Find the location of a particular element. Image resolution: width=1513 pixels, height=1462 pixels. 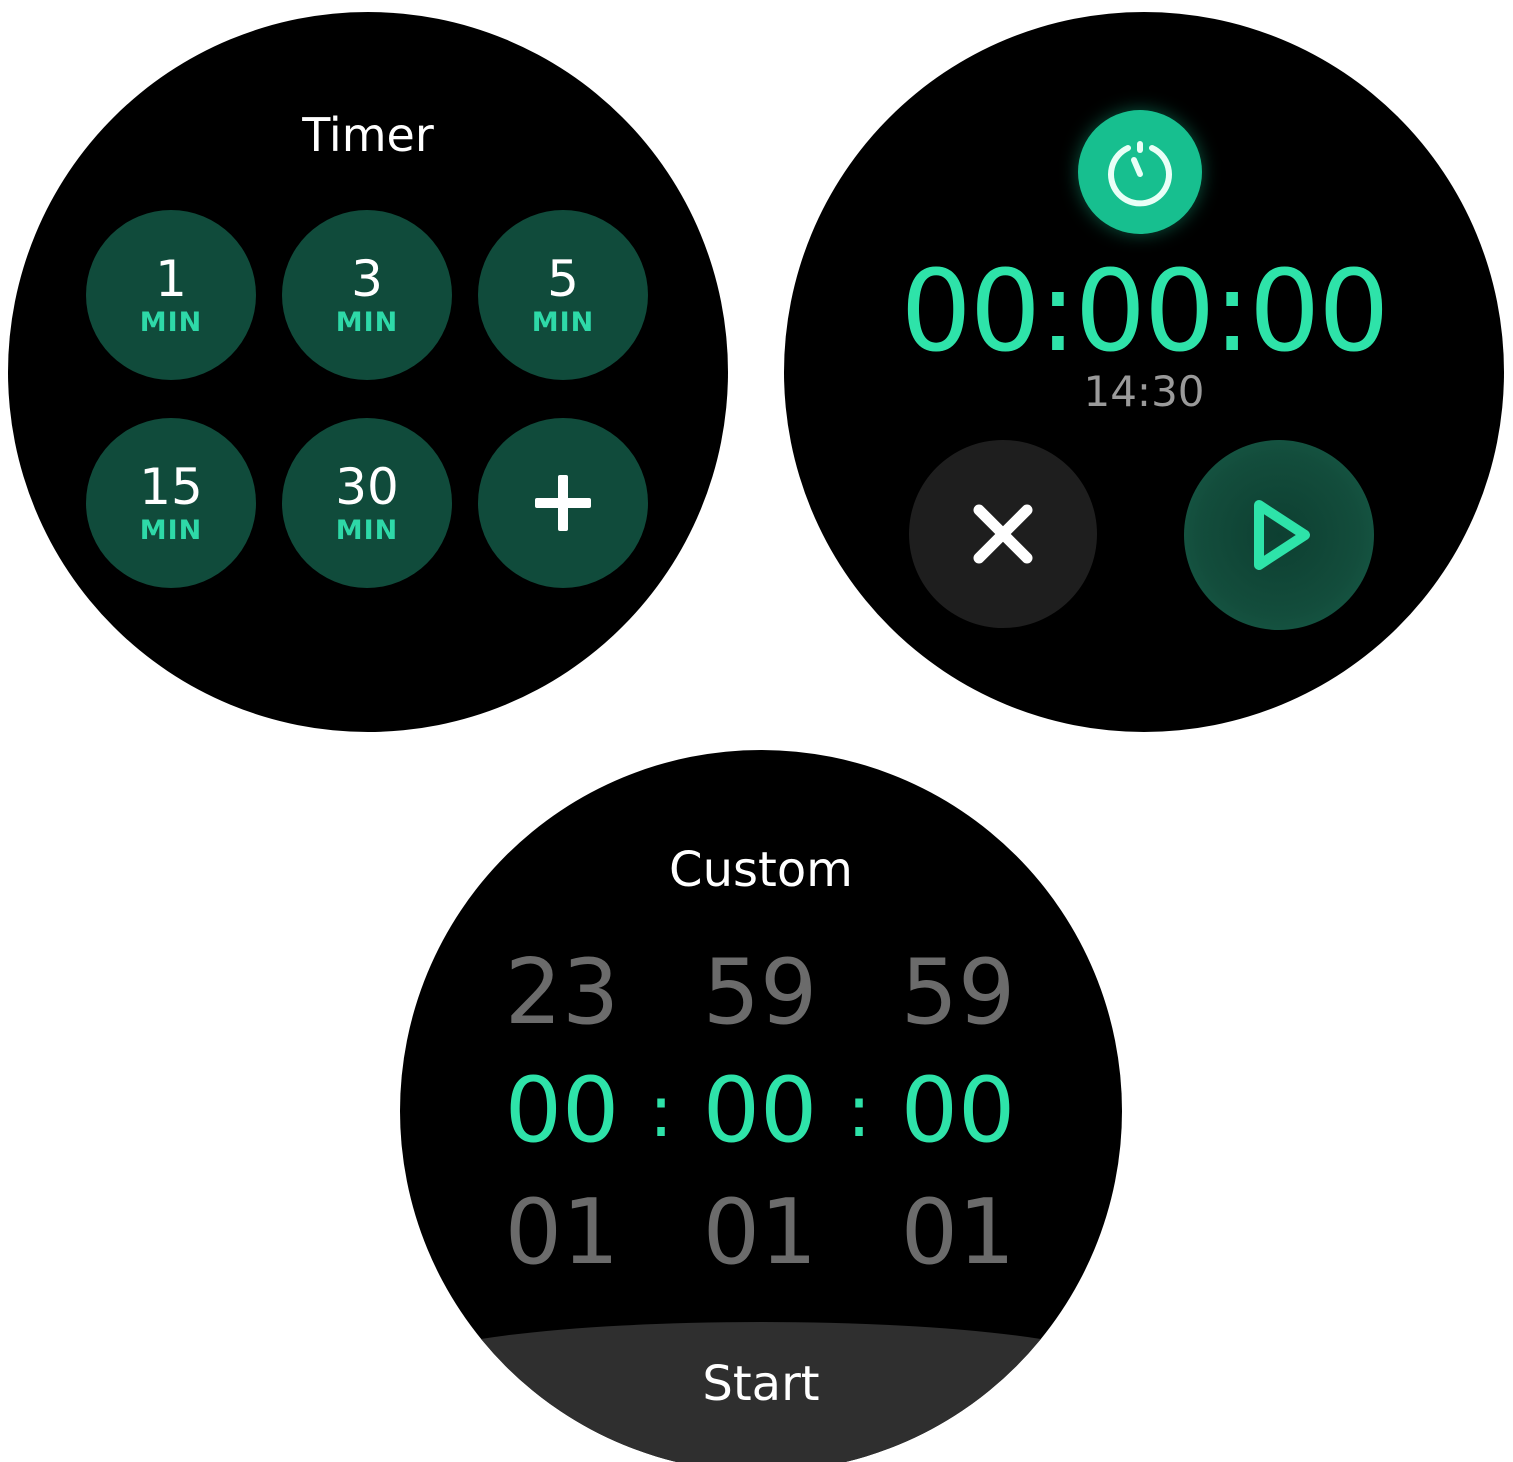

close-icon is located at coordinates (1003, 534).